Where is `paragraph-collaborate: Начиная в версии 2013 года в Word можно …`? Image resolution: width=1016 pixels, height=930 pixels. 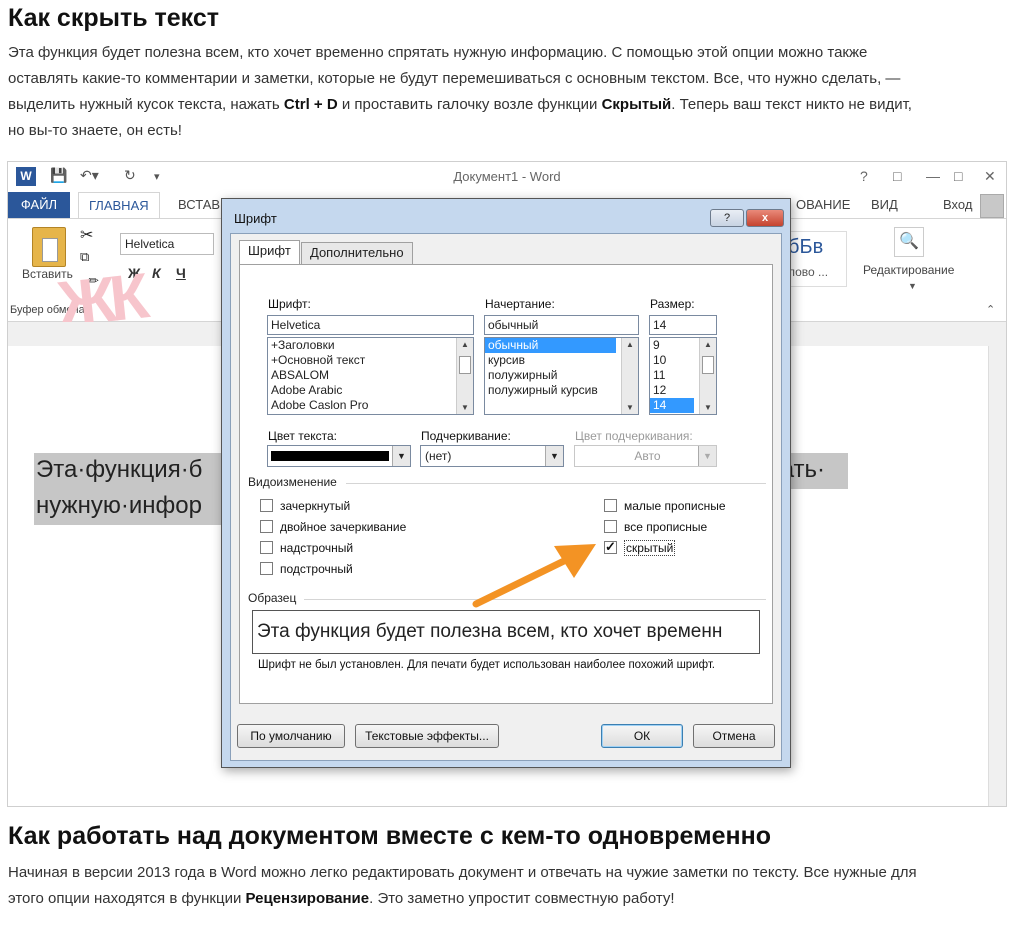 paragraph-collaborate: Начиная в версии 2013 года в Word можно … is located at coordinates (508, 886).